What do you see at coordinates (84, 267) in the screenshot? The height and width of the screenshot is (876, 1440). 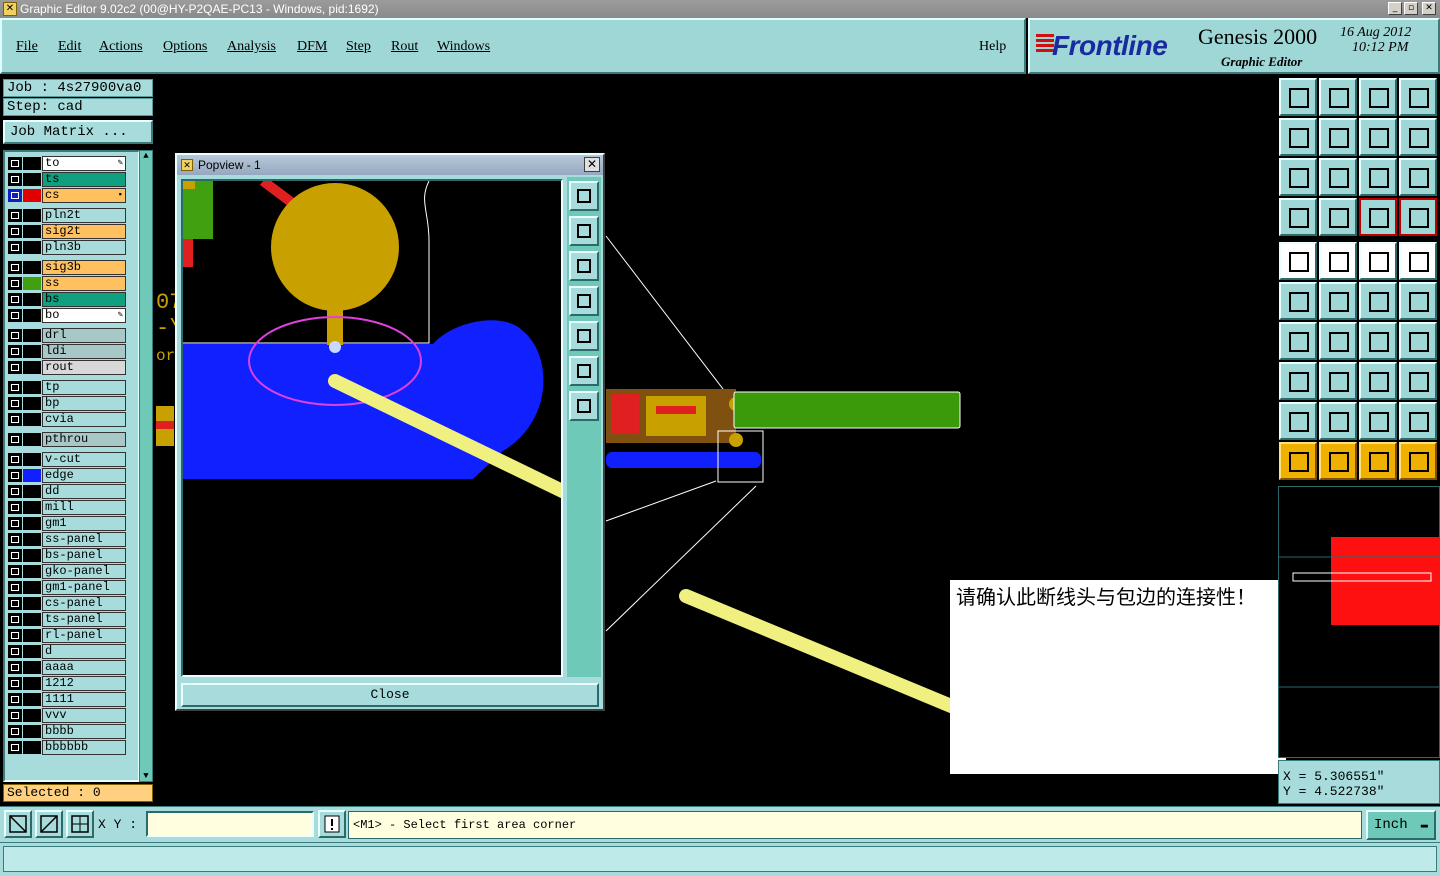 I see `layer-name: sig3b` at bounding box center [84, 267].